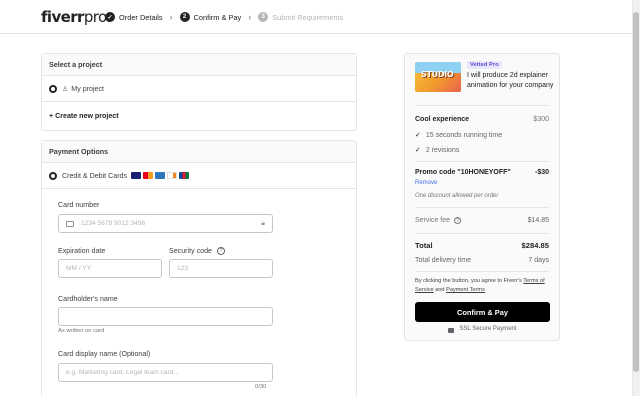  I want to click on step-label: Order Details, so click(141, 17).